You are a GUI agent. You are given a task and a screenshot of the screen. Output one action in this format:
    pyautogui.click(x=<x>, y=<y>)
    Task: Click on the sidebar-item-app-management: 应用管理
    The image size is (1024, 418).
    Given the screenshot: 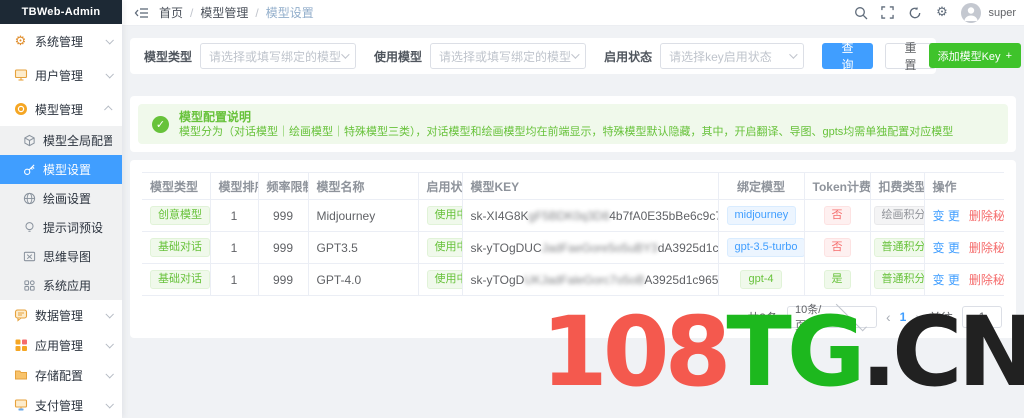 What is the action you would take?
    pyautogui.click(x=61, y=345)
    